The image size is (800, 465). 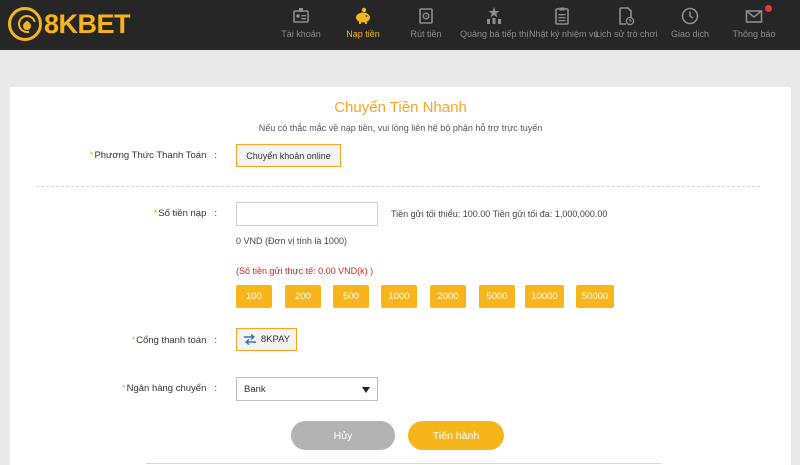 I want to click on payment-method-option: Chuyển khoản online, so click(x=288, y=155).